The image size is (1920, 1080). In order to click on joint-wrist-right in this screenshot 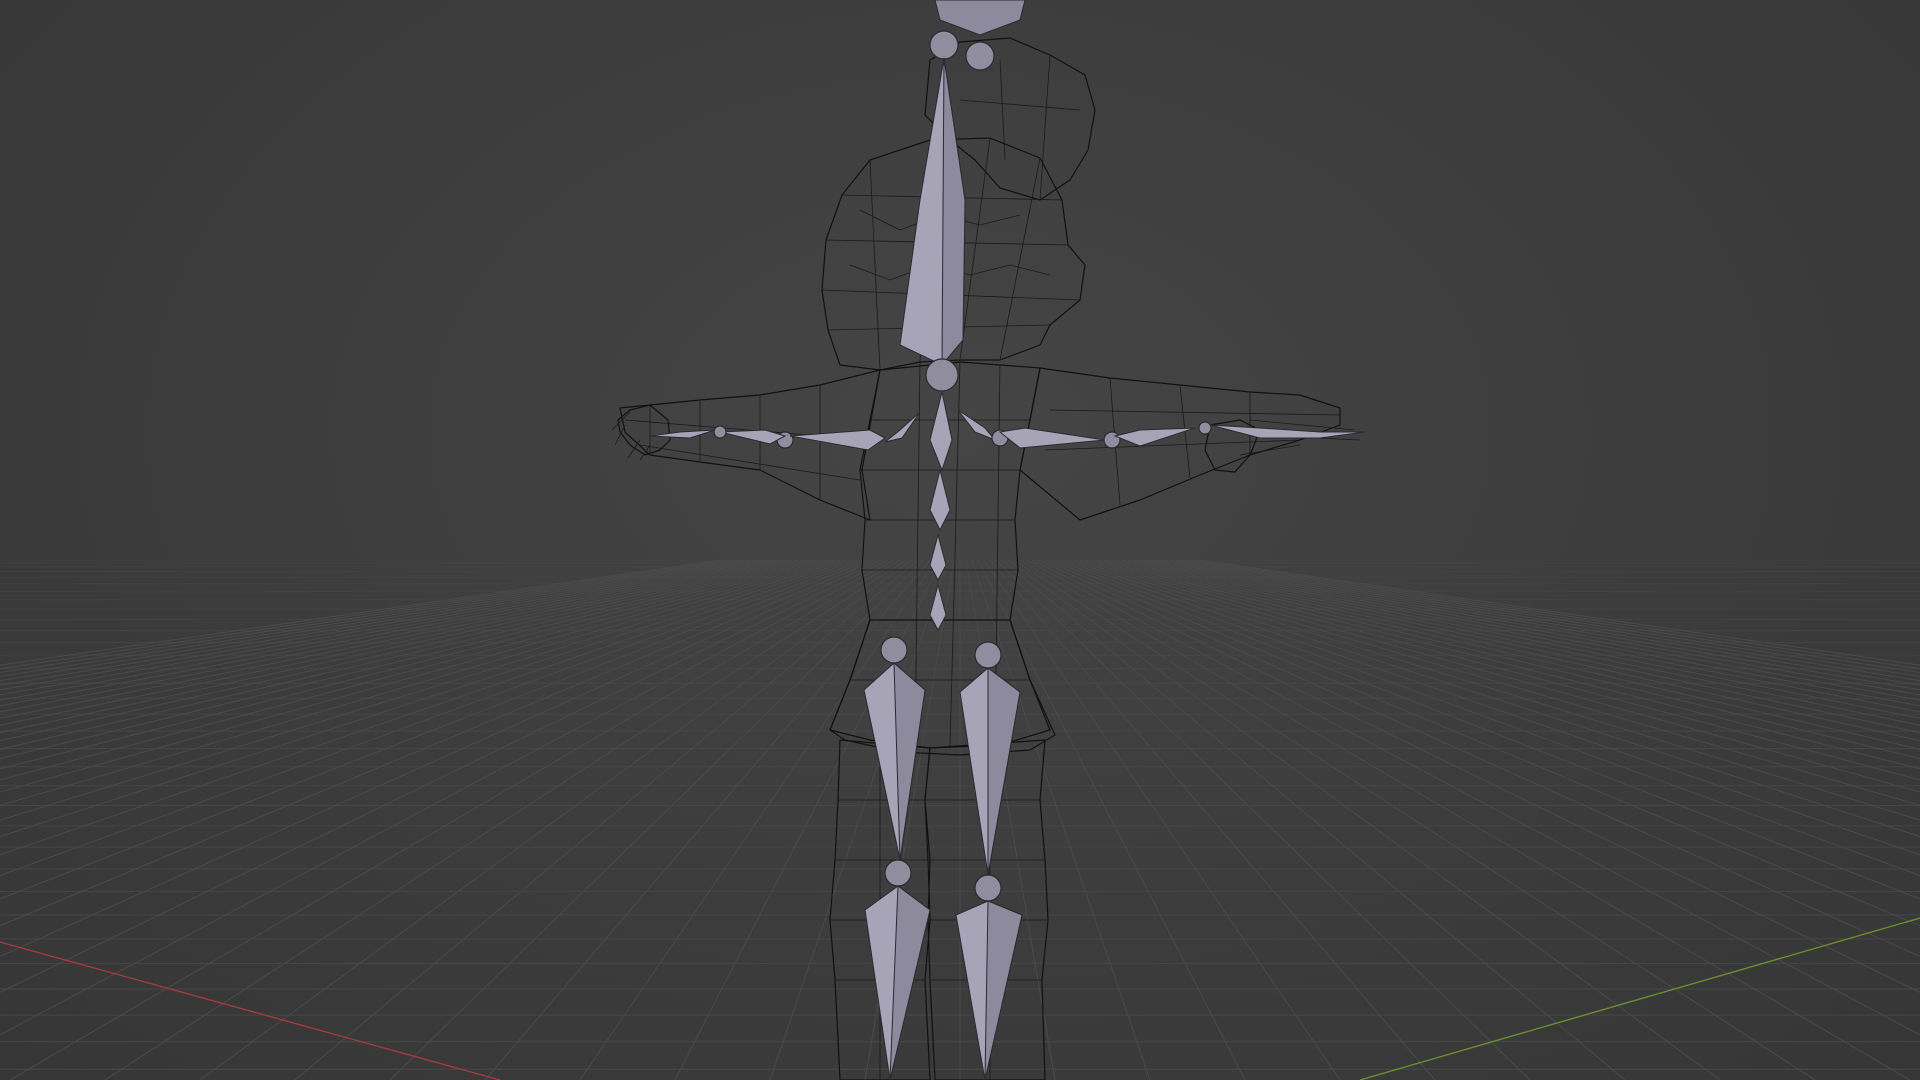, I will do `click(1112, 440)`.